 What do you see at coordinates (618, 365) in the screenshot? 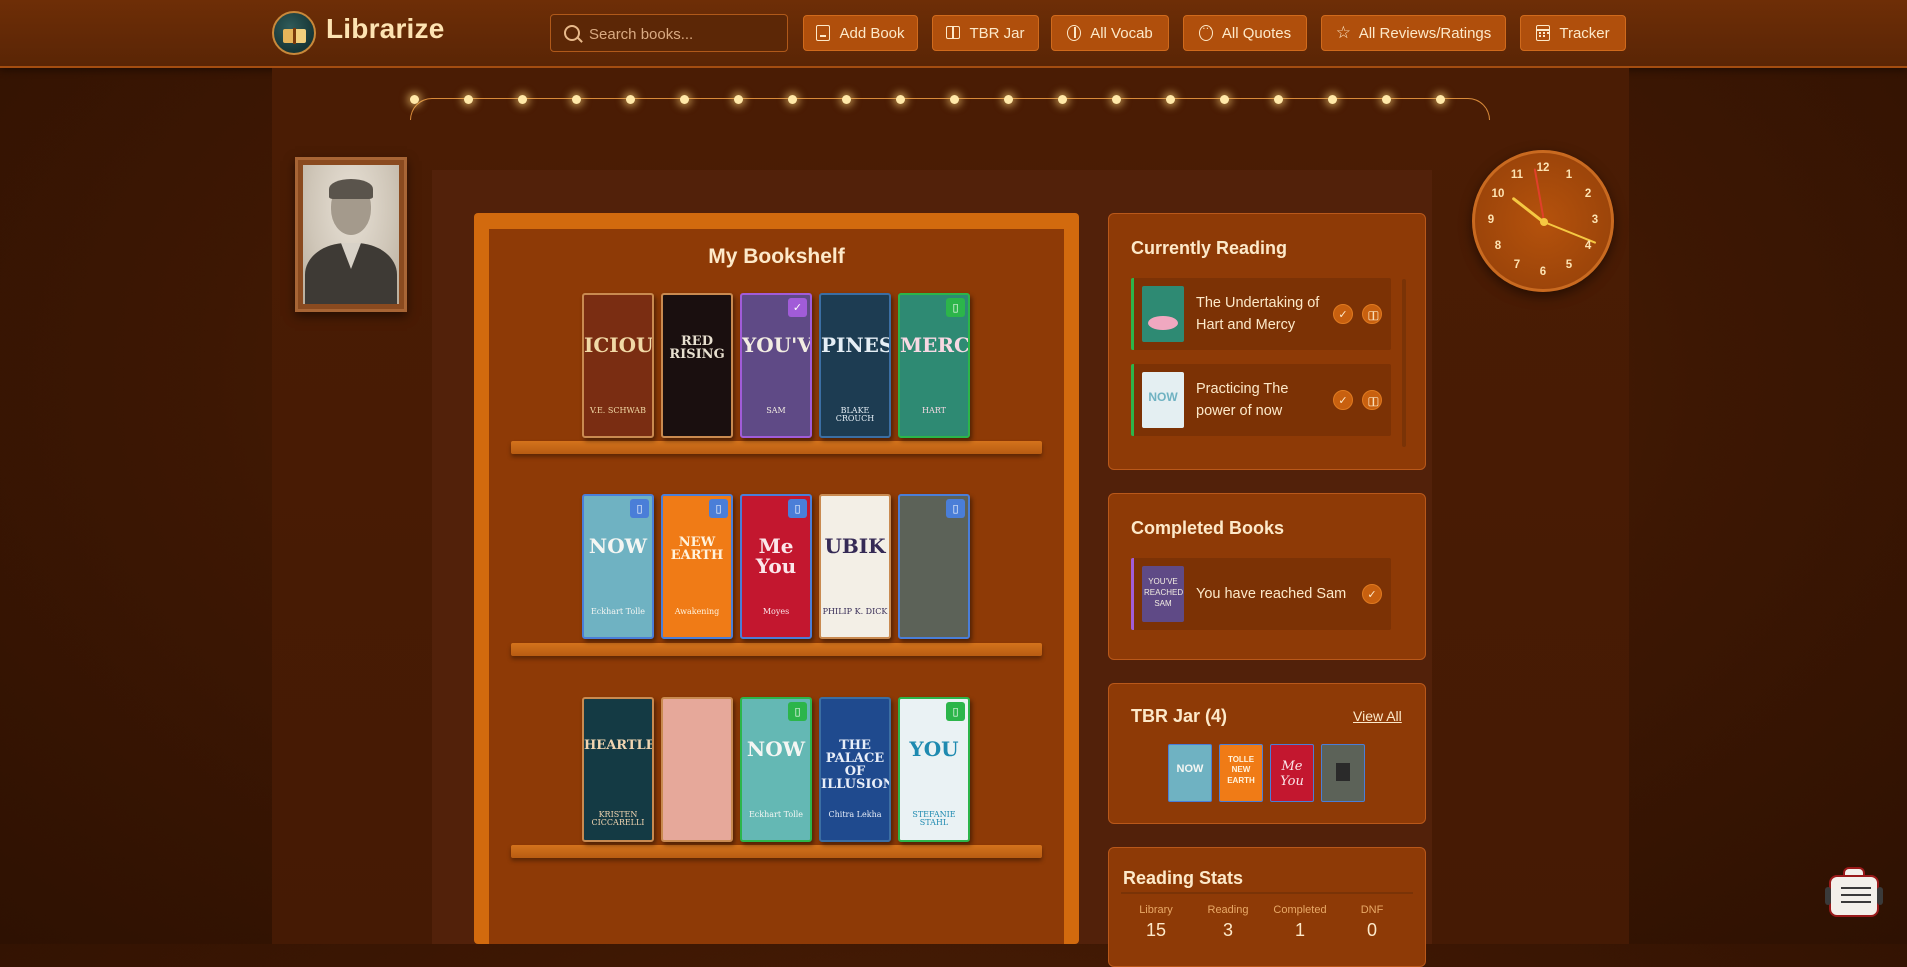
I see `book-cover: ICIOU V.E. SCHWAB` at bounding box center [618, 365].